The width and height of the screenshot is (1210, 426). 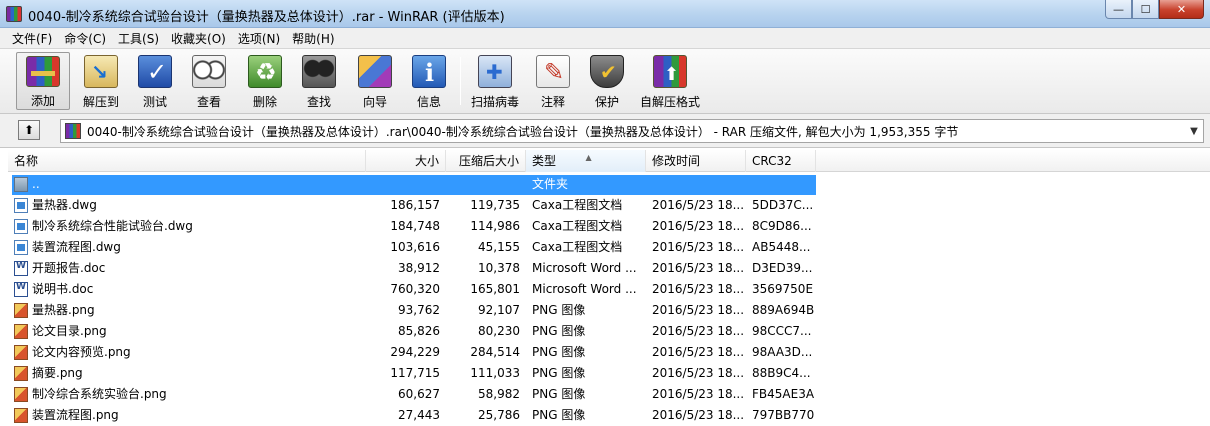 I want to click on menu-commands: 命令(C), so click(x=85, y=38).